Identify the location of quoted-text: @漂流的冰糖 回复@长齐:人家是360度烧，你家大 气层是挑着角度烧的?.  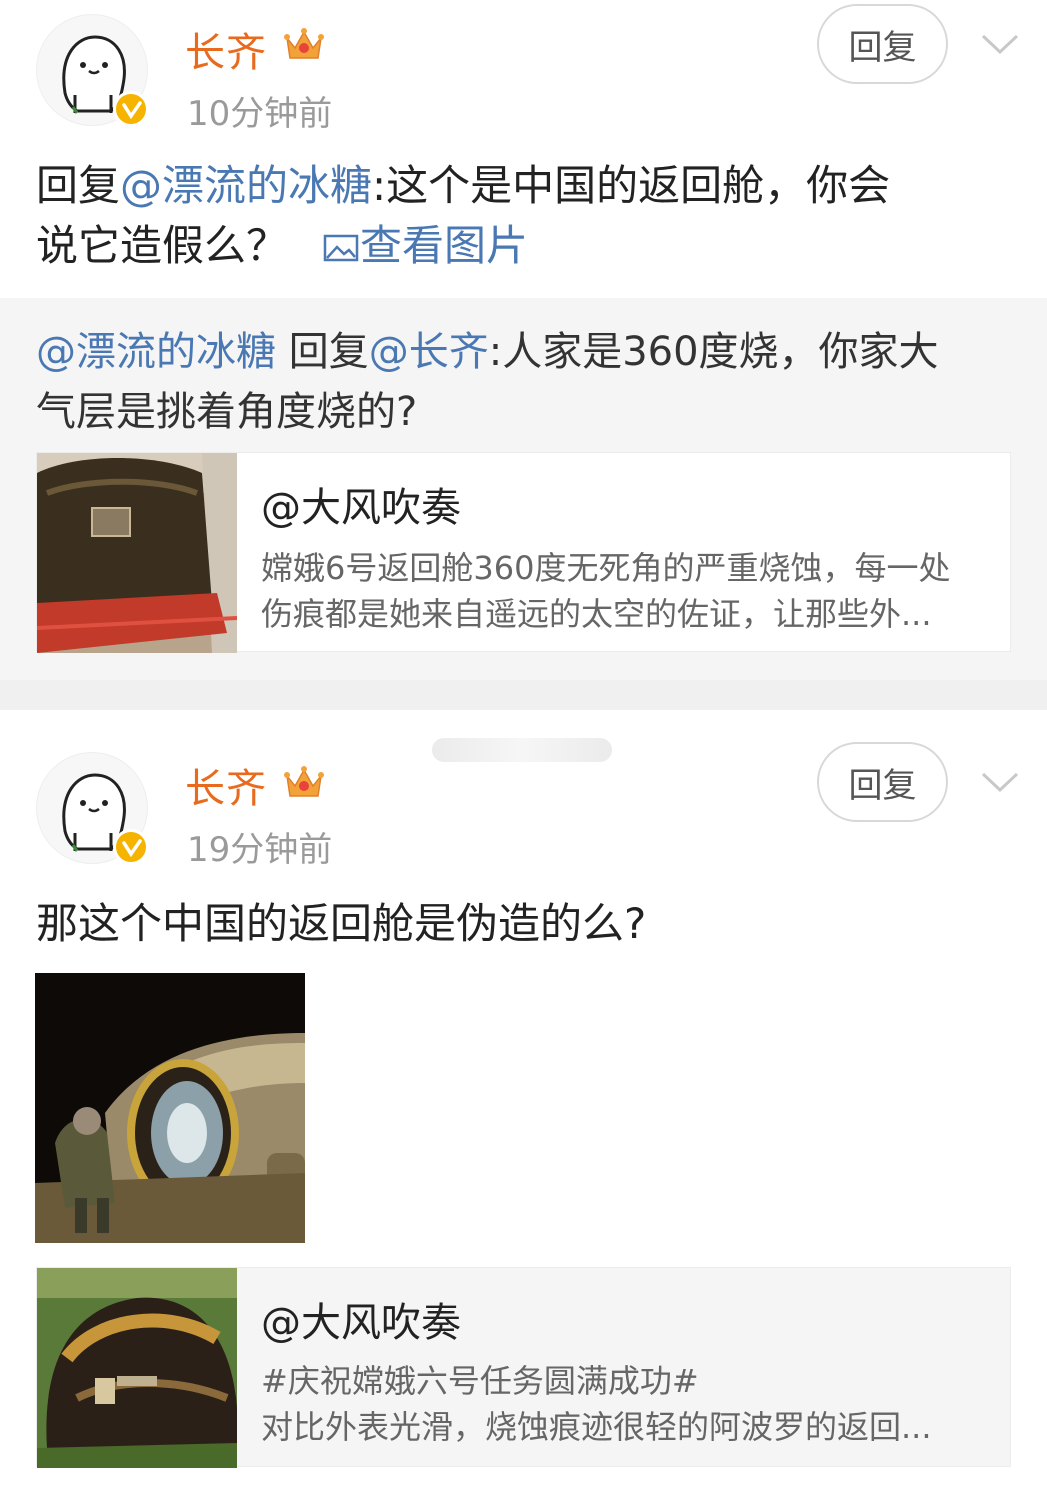
(523, 382).